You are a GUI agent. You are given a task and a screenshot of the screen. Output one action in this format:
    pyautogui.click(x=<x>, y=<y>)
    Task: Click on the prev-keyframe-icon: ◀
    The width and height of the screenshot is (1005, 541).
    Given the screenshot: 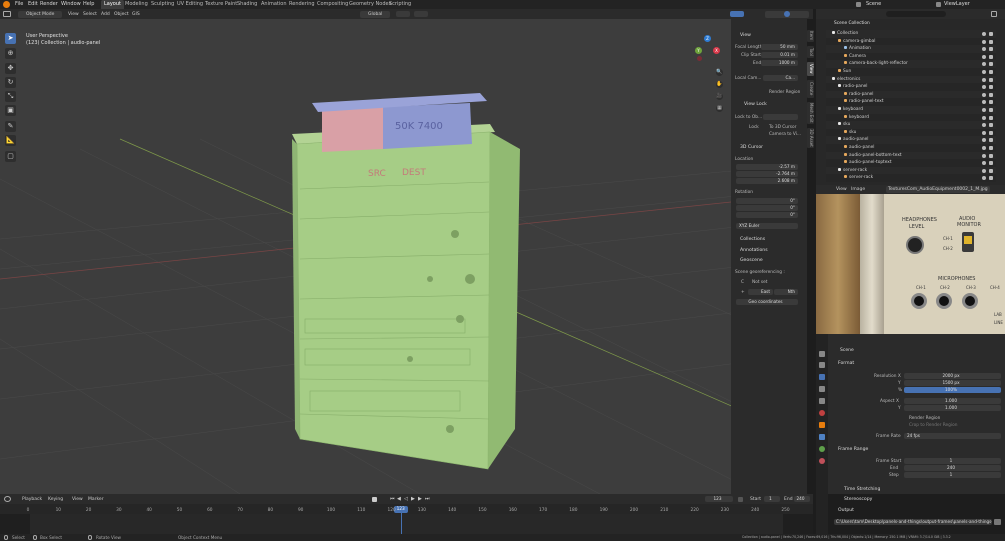 What is the action you would take?
    pyautogui.click(x=399, y=499)
    